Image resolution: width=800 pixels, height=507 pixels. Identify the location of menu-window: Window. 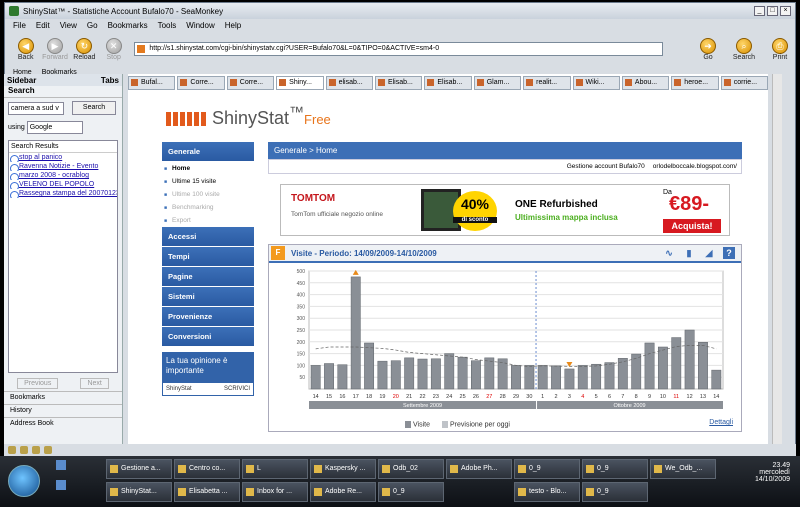
(200, 25).